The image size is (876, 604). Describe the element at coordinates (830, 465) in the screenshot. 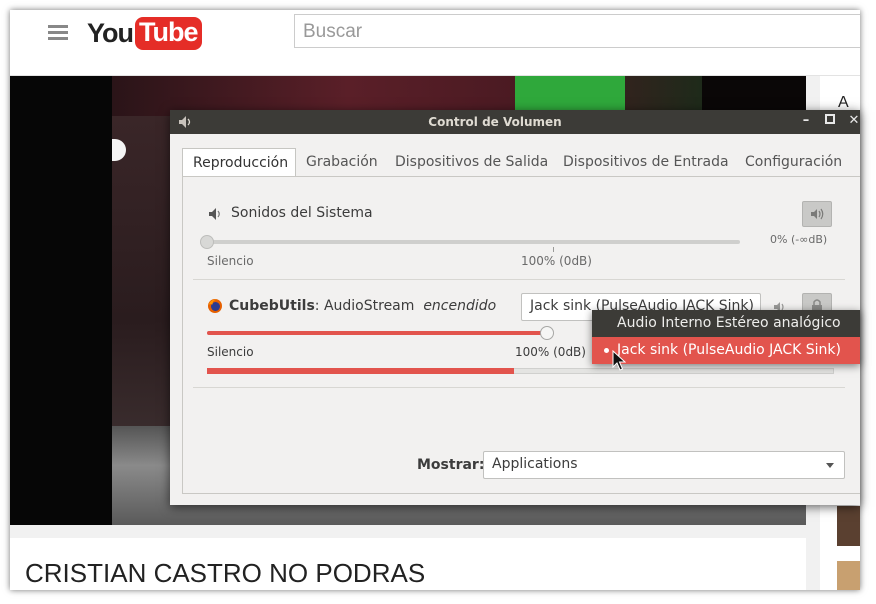

I see `chevron-down-icon` at that location.